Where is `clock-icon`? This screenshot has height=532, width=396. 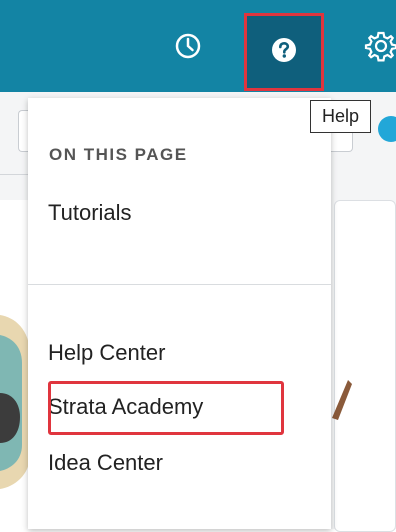
clock-icon is located at coordinates (188, 48).